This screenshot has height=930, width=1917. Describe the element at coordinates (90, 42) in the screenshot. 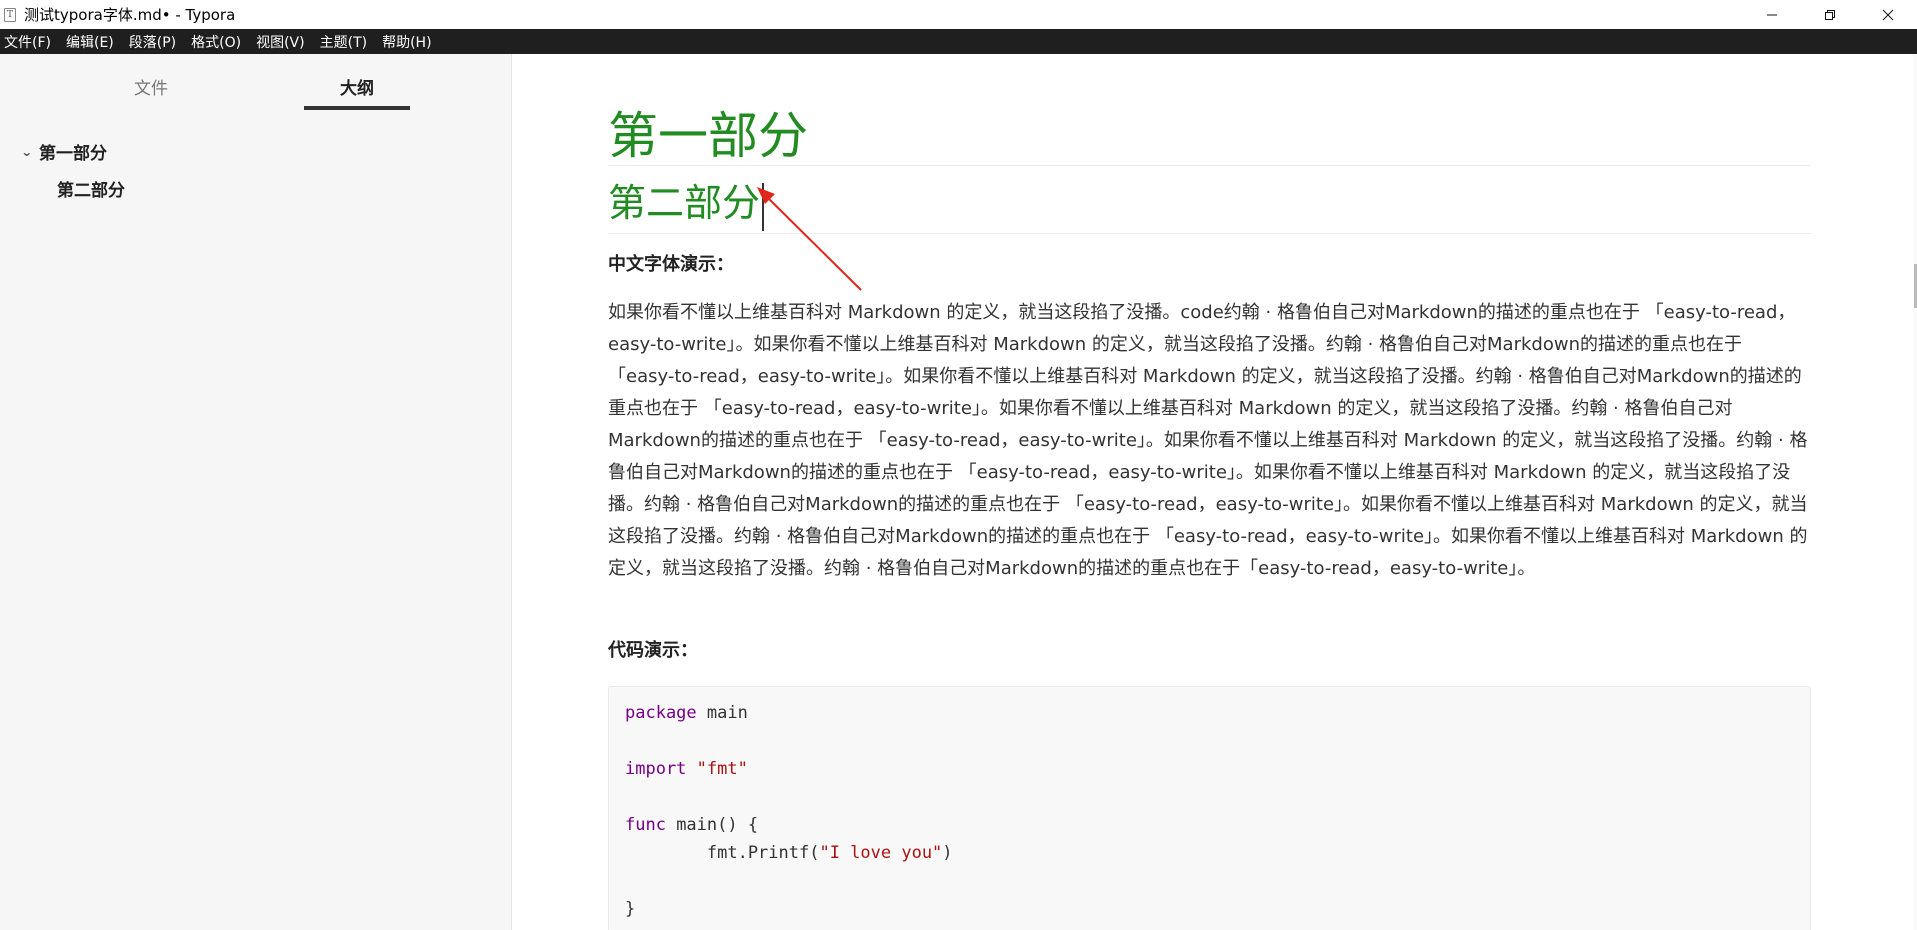

I see `menu-edit: 编辑(E)` at that location.